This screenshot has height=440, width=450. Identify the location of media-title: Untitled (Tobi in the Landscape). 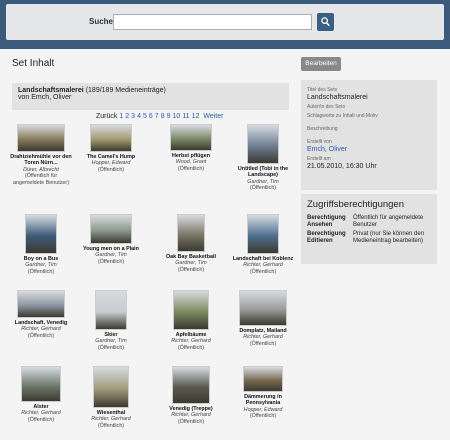
(263, 172).